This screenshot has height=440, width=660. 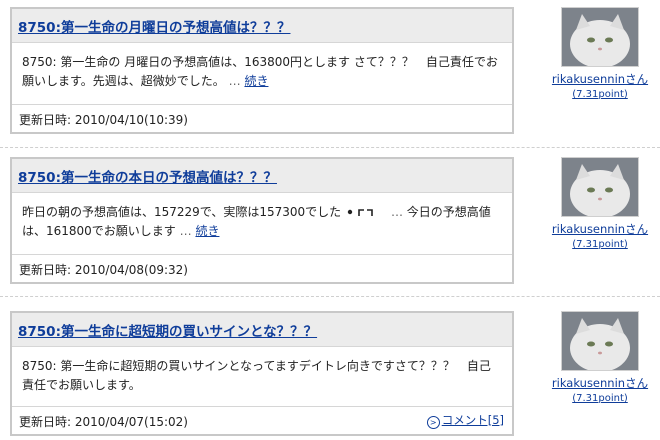 What do you see at coordinates (147, 178) in the screenshot?
I see `post-title-link: 8750:第一生命の本日の予想高値は？？？` at bounding box center [147, 178].